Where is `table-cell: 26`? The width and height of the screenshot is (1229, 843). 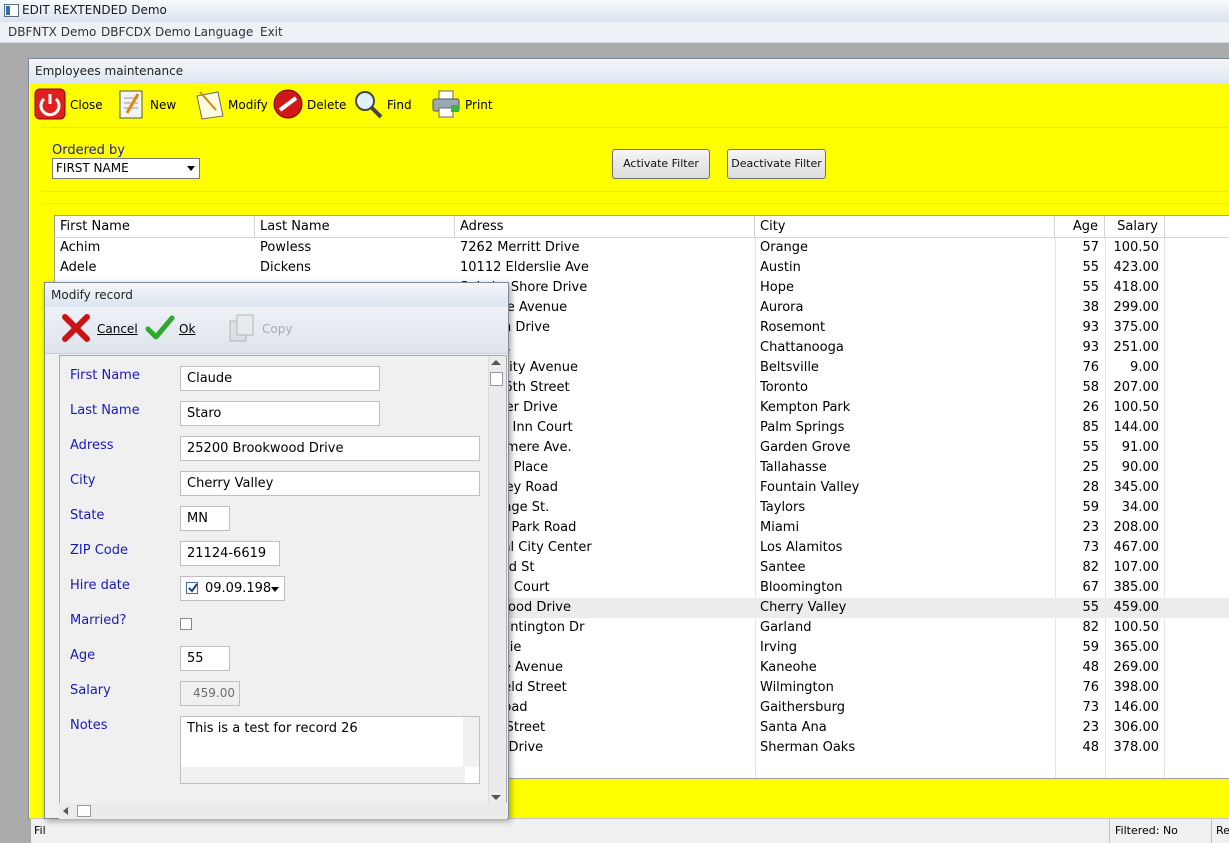 table-cell: 26 is located at coordinates (1090, 407).